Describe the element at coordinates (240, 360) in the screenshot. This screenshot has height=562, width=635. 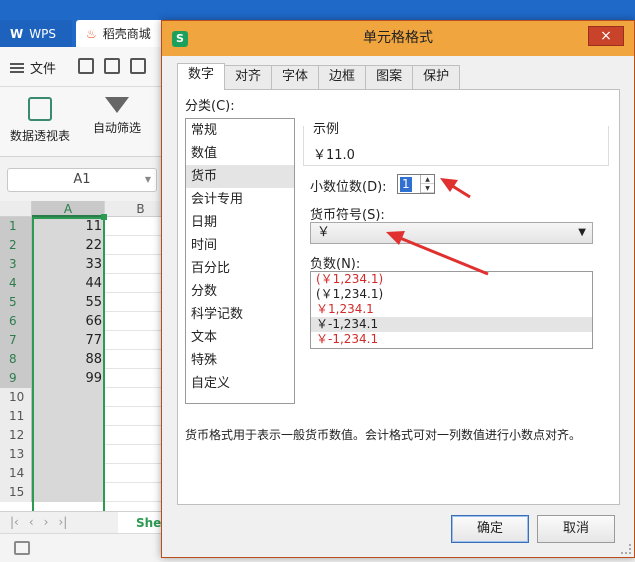
I see `category-item: 特殊` at that location.